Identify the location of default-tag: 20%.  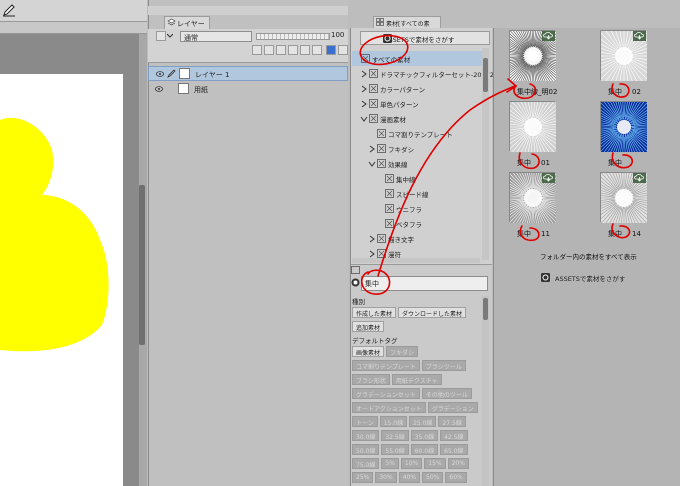
(458, 463).